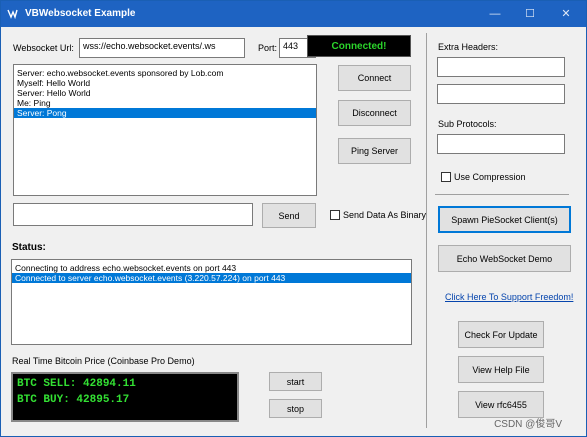  What do you see at coordinates (509, 297) in the screenshot?
I see `support-freedom-link: Click Here To Support Freedom!` at bounding box center [509, 297].